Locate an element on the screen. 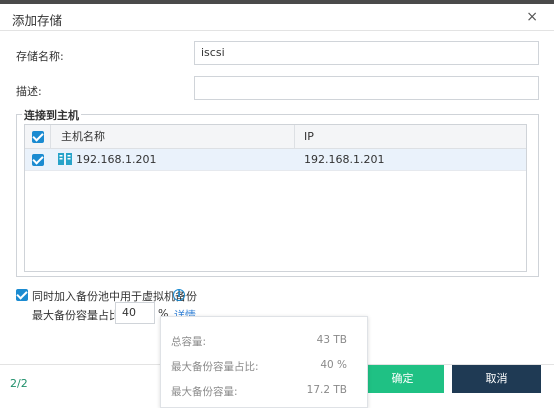 The width and height of the screenshot is (554, 408). host-name-cell: 192.168.1.201 is located at coordinates (116, 159).